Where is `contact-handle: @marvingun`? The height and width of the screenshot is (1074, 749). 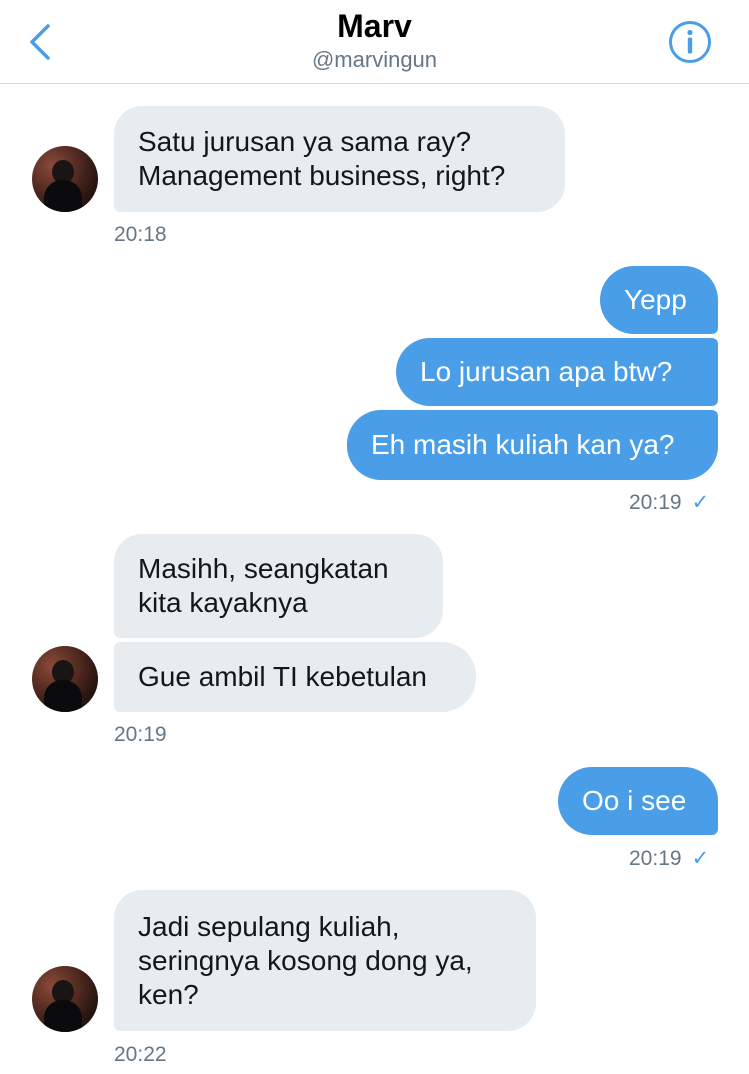 contact-handle: @marvingun is located at coordinates (374, 59).